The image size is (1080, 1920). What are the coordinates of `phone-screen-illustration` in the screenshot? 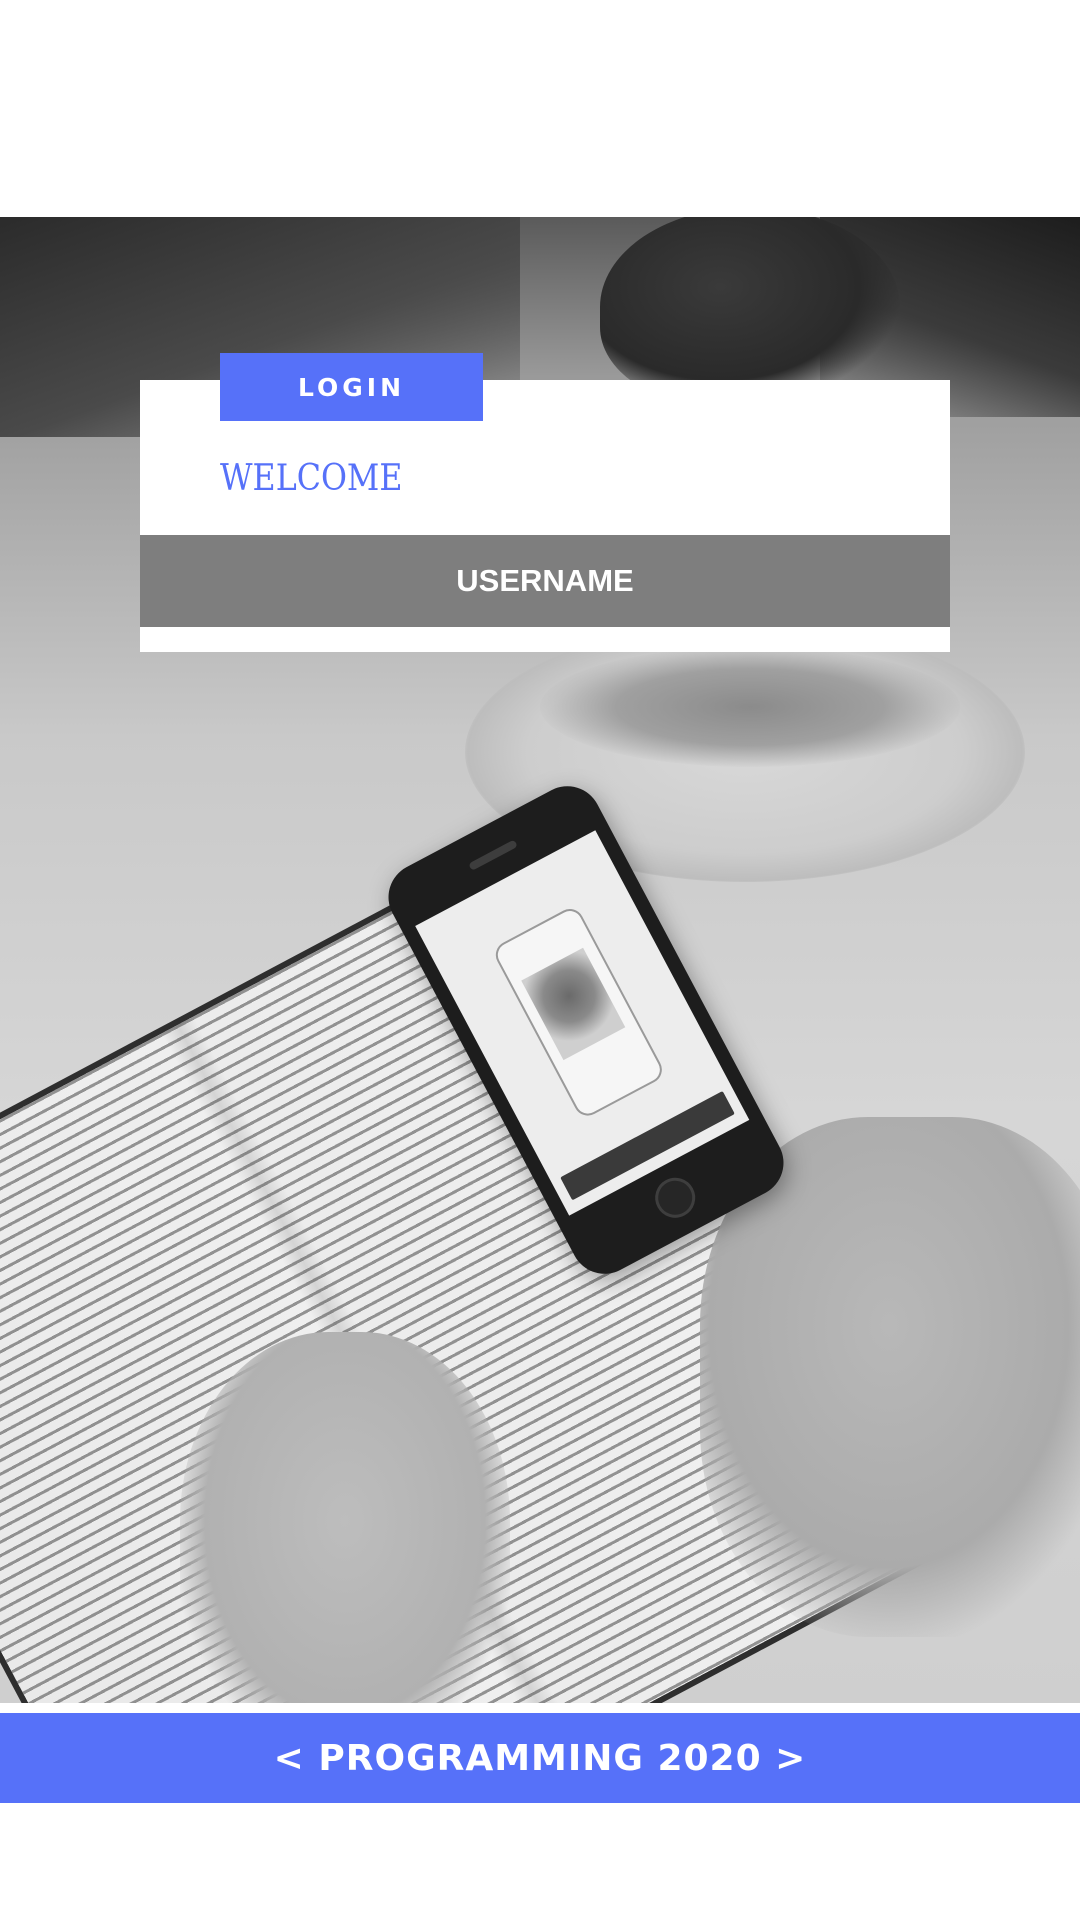 It's located at (578, 1012).